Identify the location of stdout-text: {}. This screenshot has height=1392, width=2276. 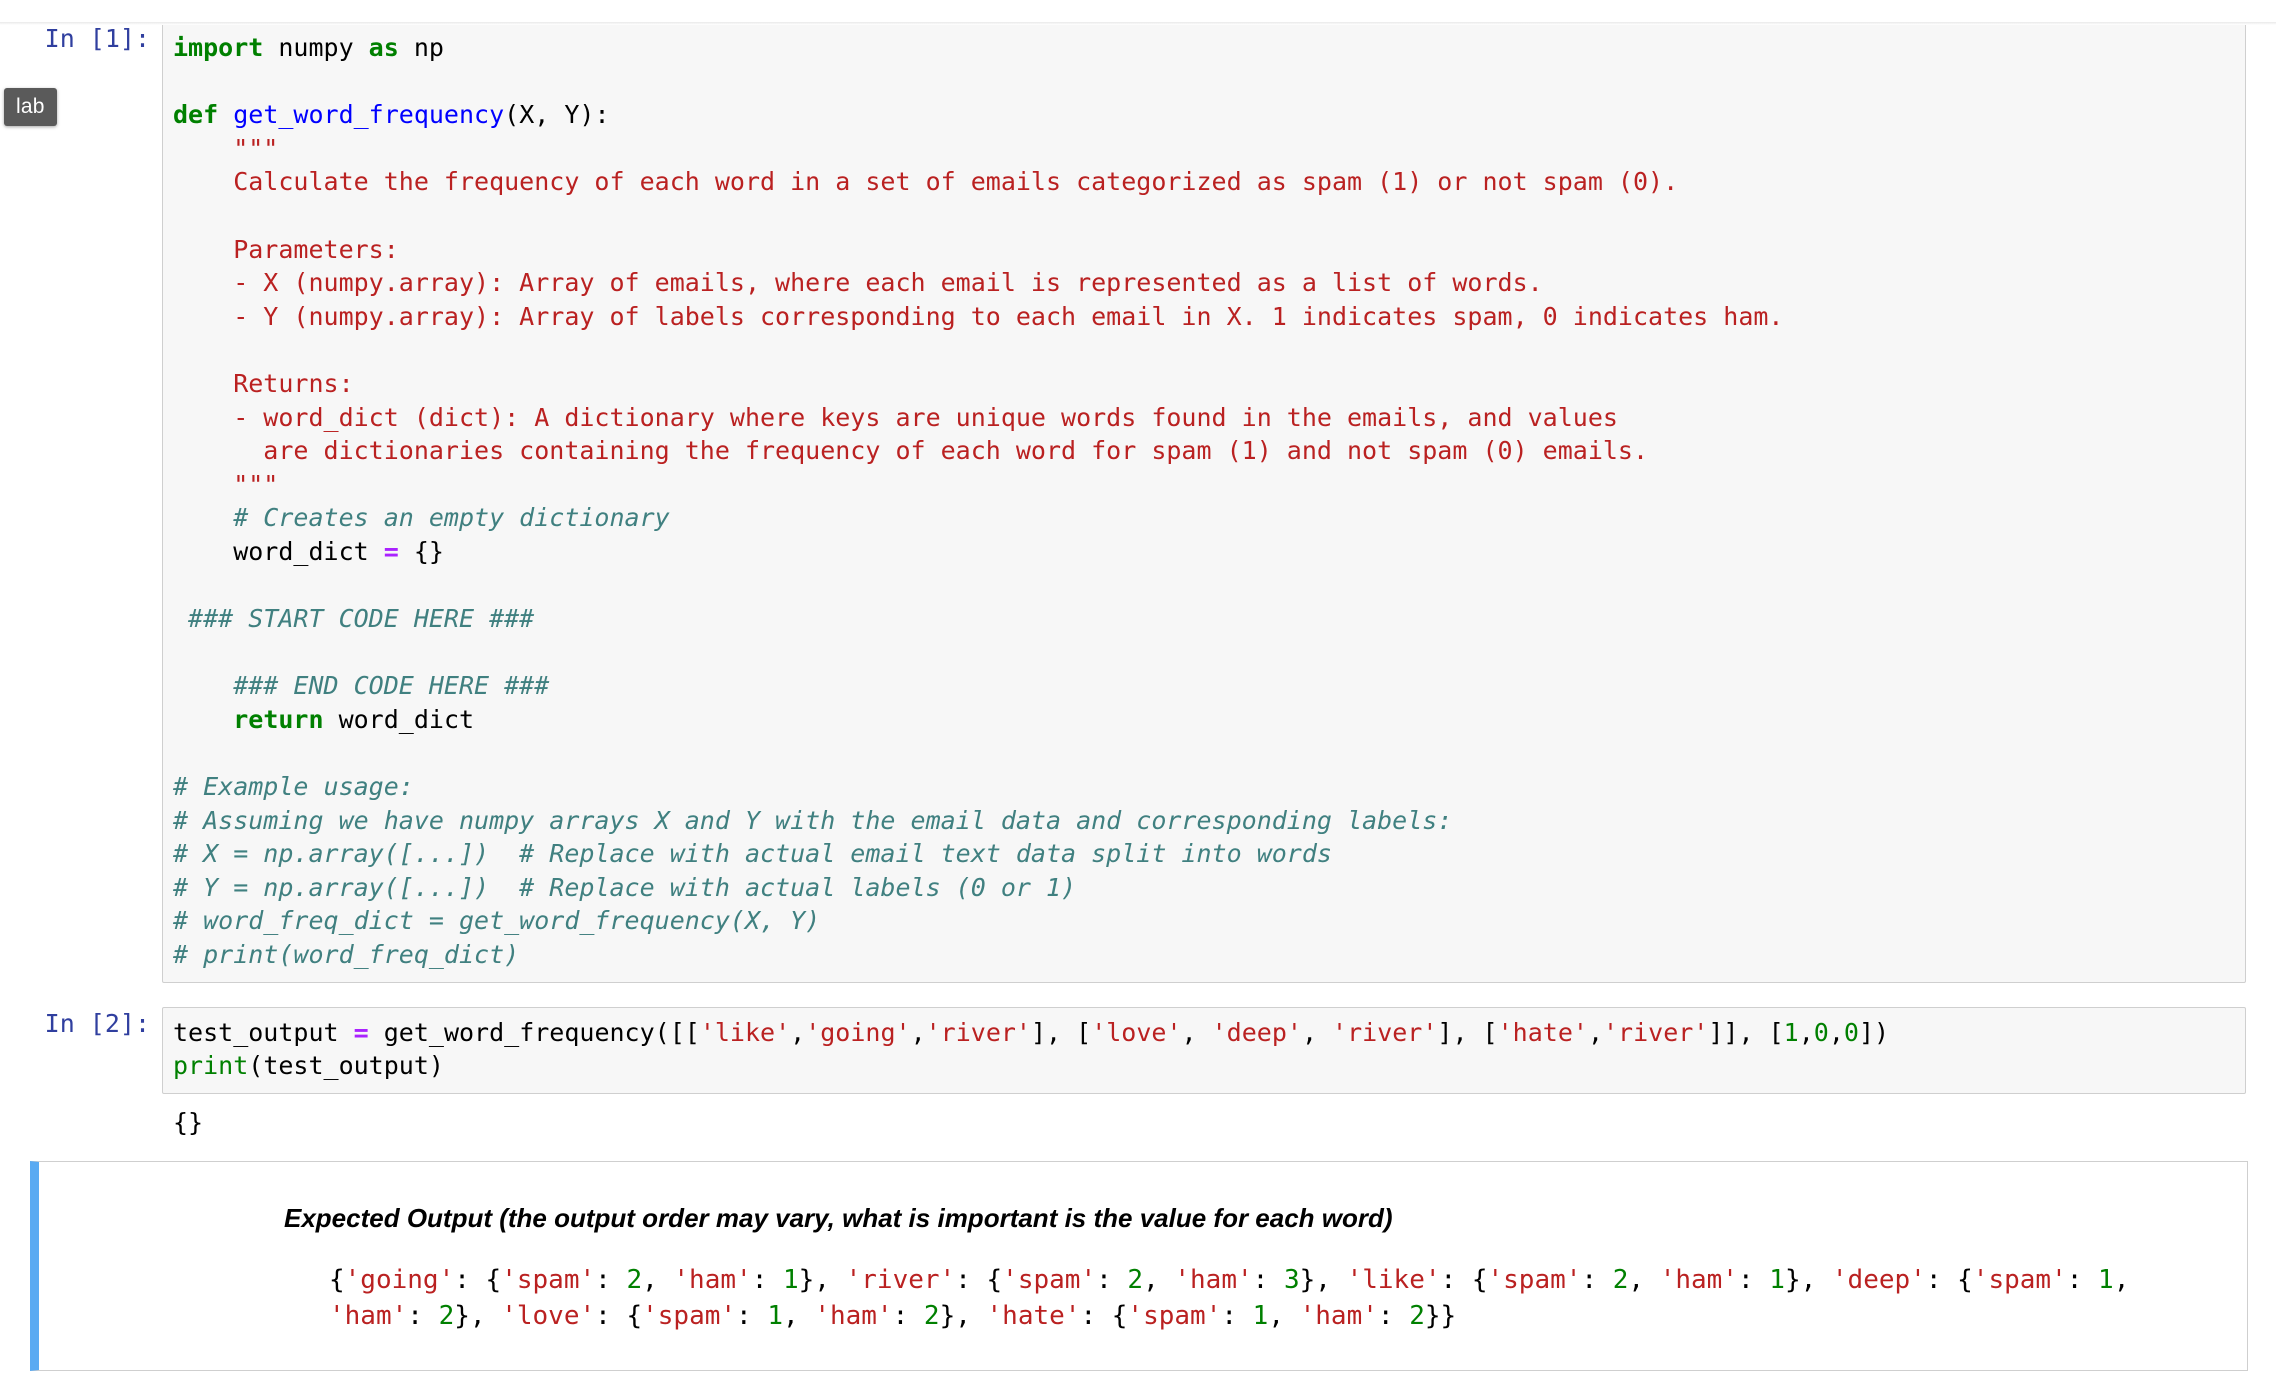
(188, 1122).